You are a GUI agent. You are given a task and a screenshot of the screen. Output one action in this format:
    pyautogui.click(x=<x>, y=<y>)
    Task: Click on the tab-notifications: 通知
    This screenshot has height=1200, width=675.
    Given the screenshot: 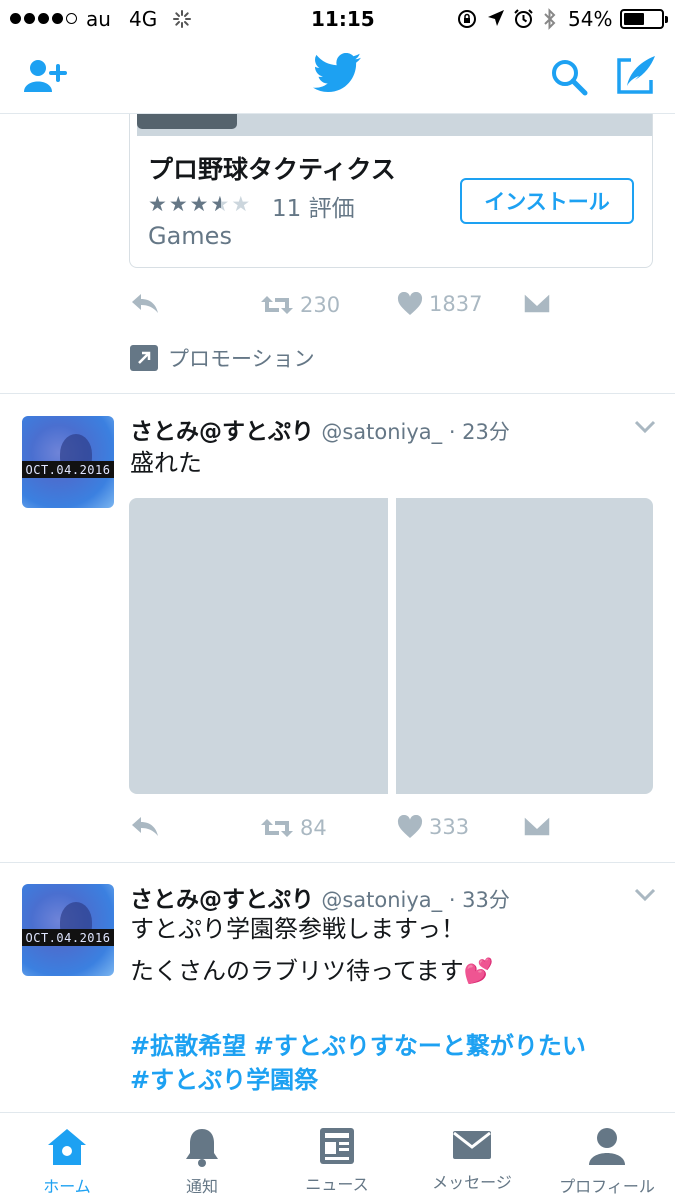 What is the action you would take?
    pyautogui.click(x=202, y=1156)
    